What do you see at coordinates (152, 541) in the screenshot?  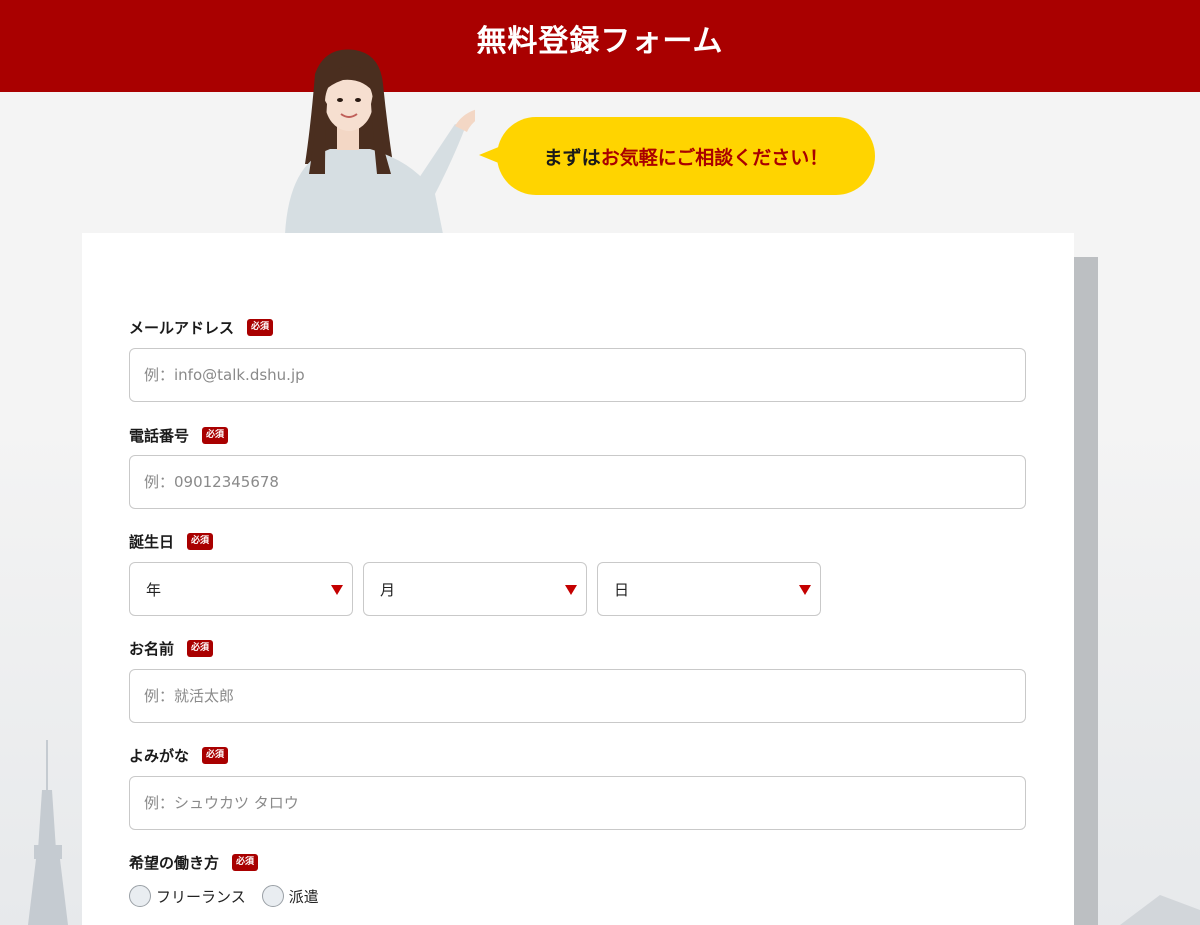 I see `birthday-label-text: 誕生日` at bounding box center [152, 541].